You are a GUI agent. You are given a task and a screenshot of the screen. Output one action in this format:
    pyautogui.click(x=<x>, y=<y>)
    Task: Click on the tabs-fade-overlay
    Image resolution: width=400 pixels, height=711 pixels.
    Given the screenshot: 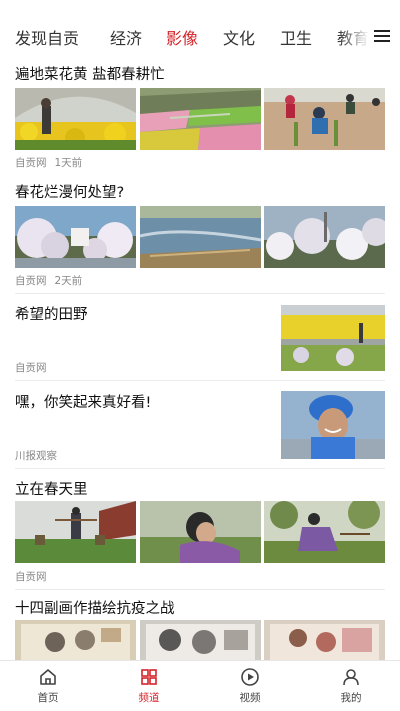 What is the action you would take?
    pyautogui.click(x=358, y=35)
    